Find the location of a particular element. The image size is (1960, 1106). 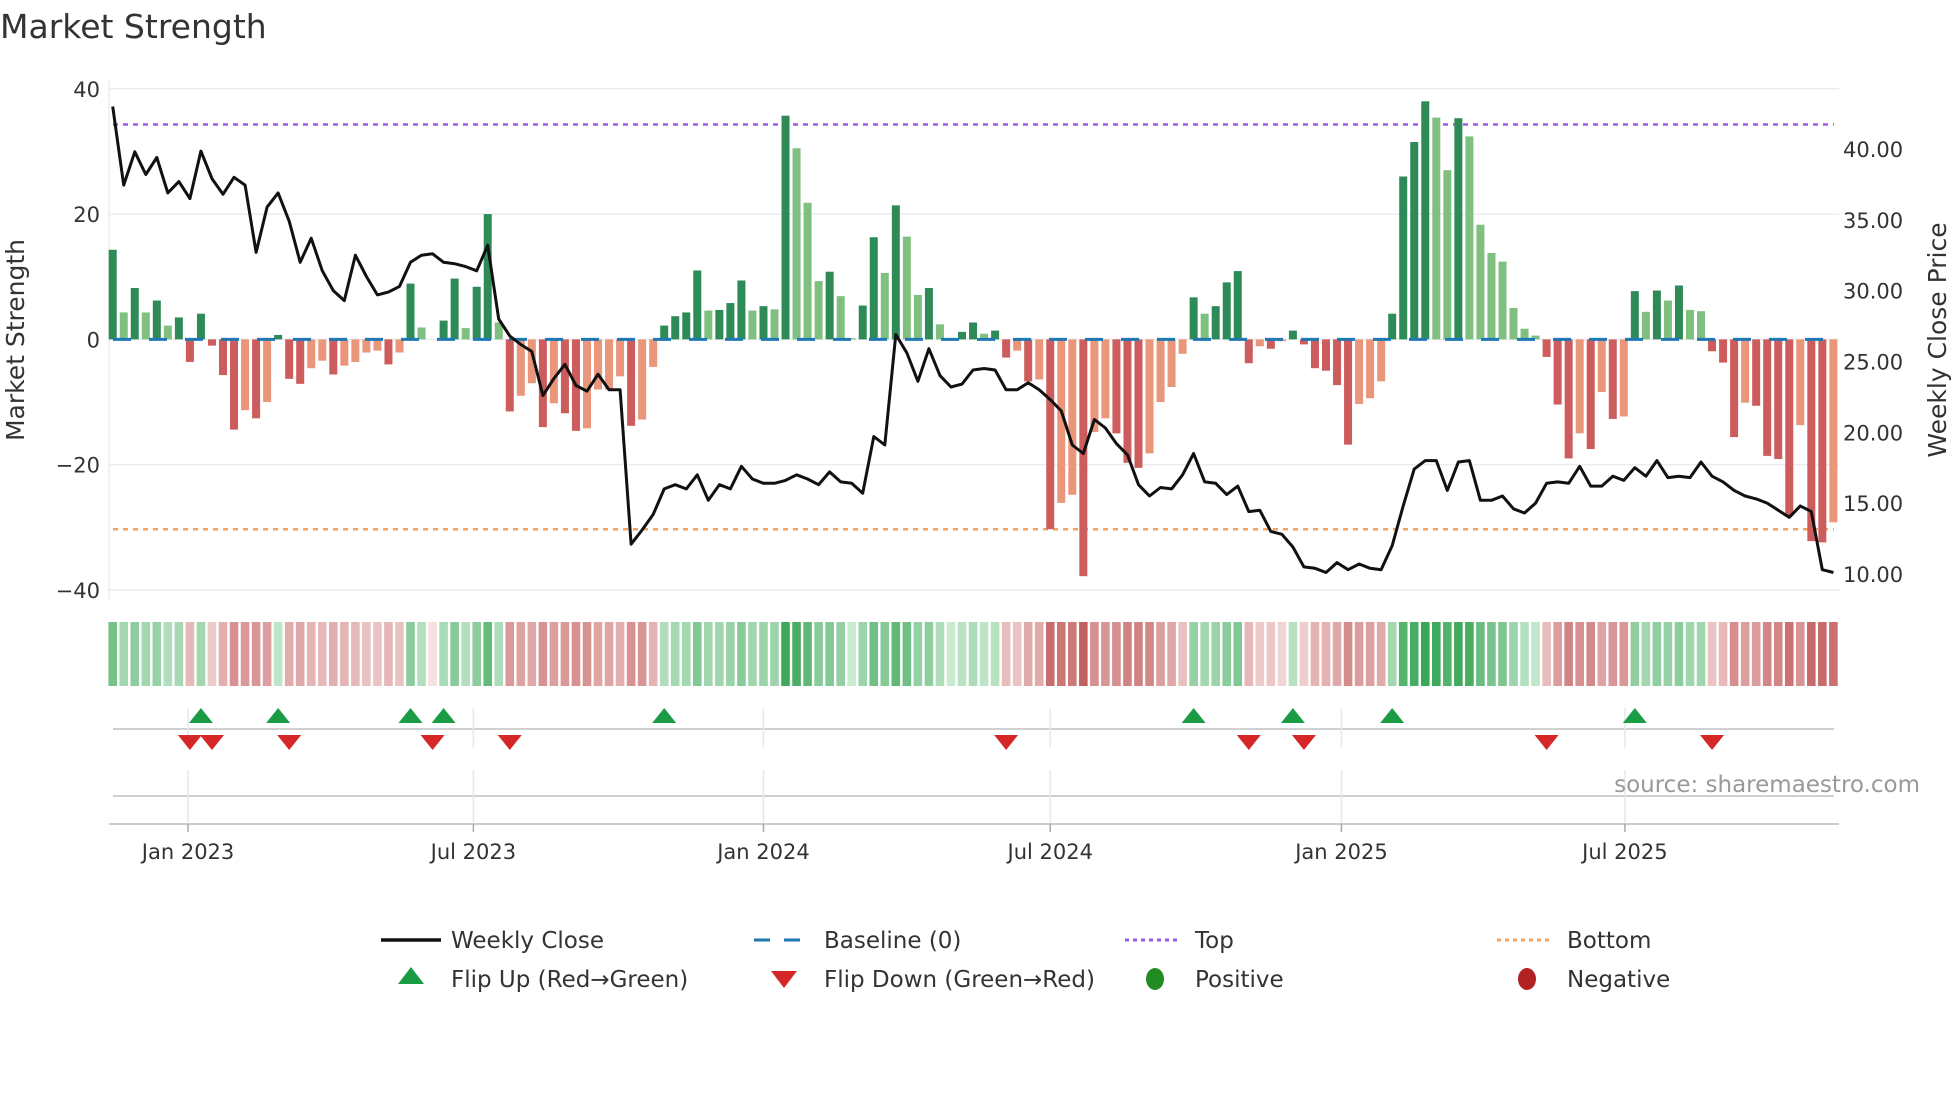

legend-item-flip-down: Flip Down (Green→Red) is located at coordinates (933, 980).